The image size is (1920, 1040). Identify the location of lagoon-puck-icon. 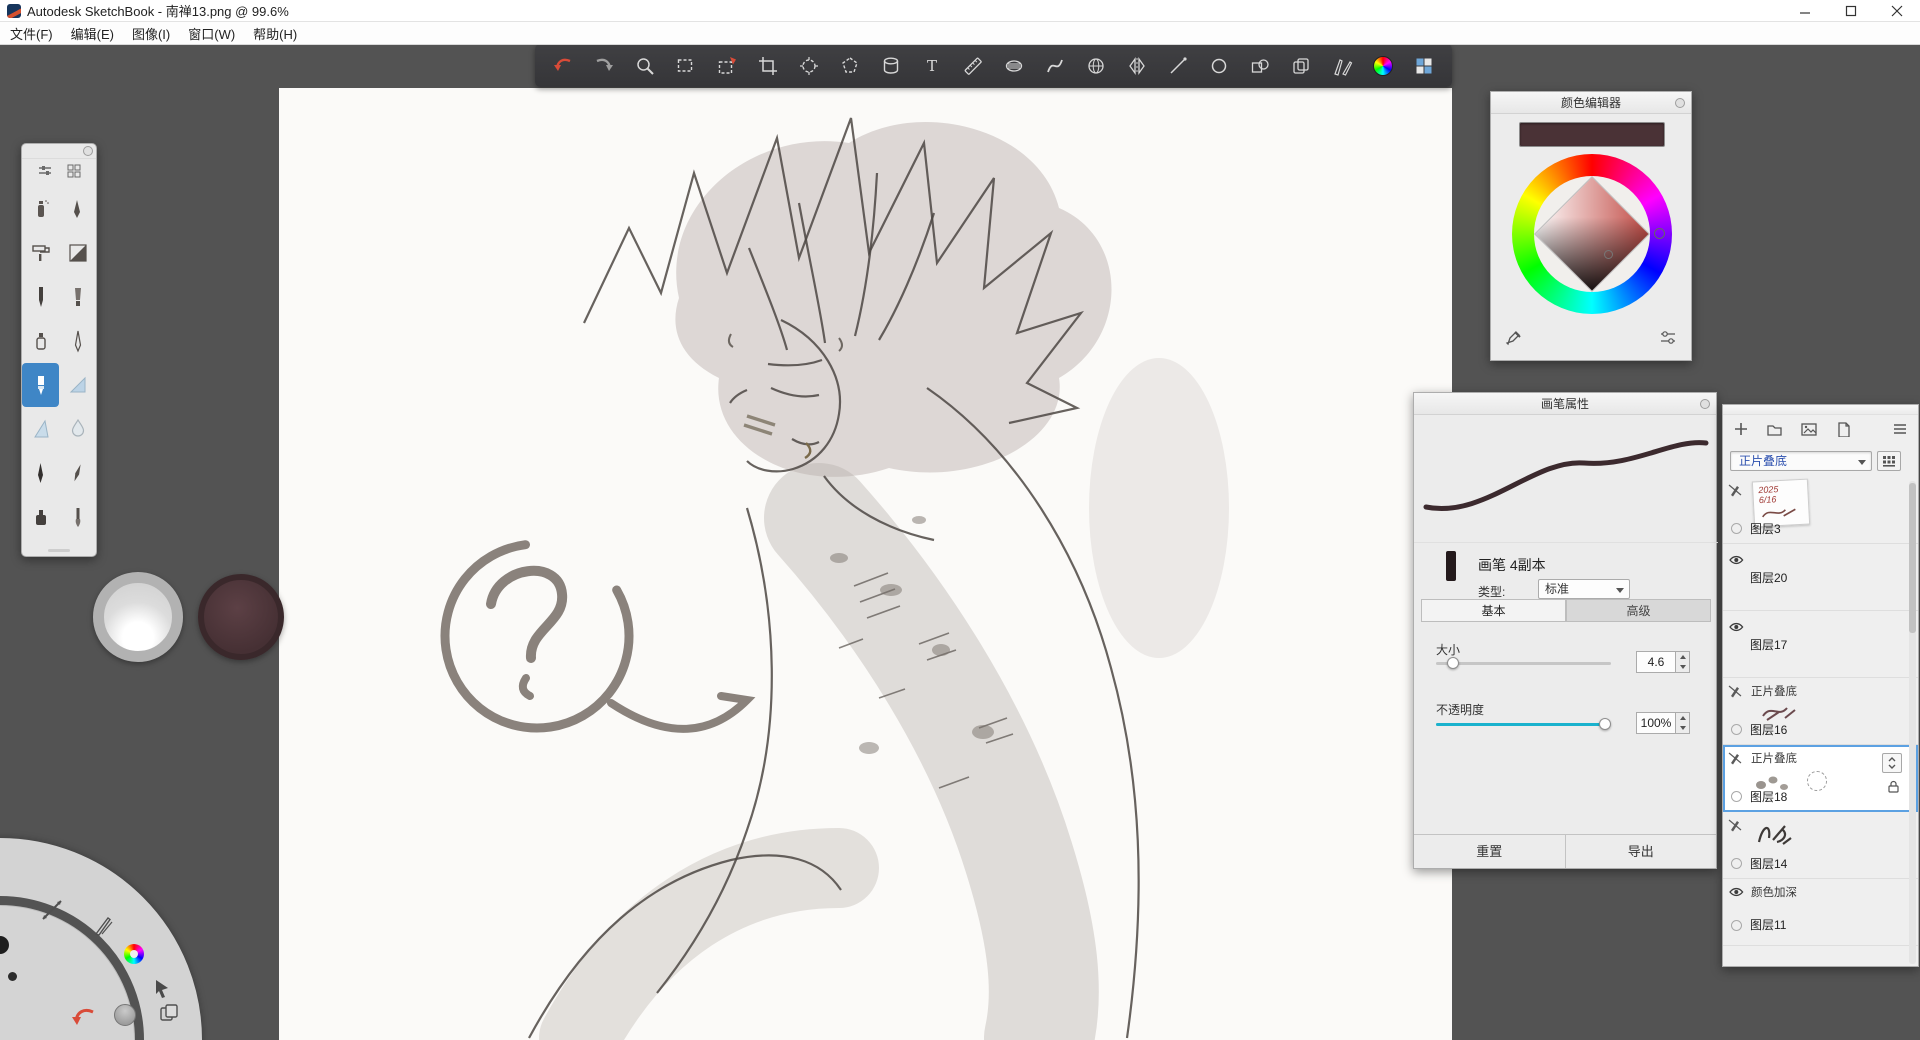
(125, 1015).